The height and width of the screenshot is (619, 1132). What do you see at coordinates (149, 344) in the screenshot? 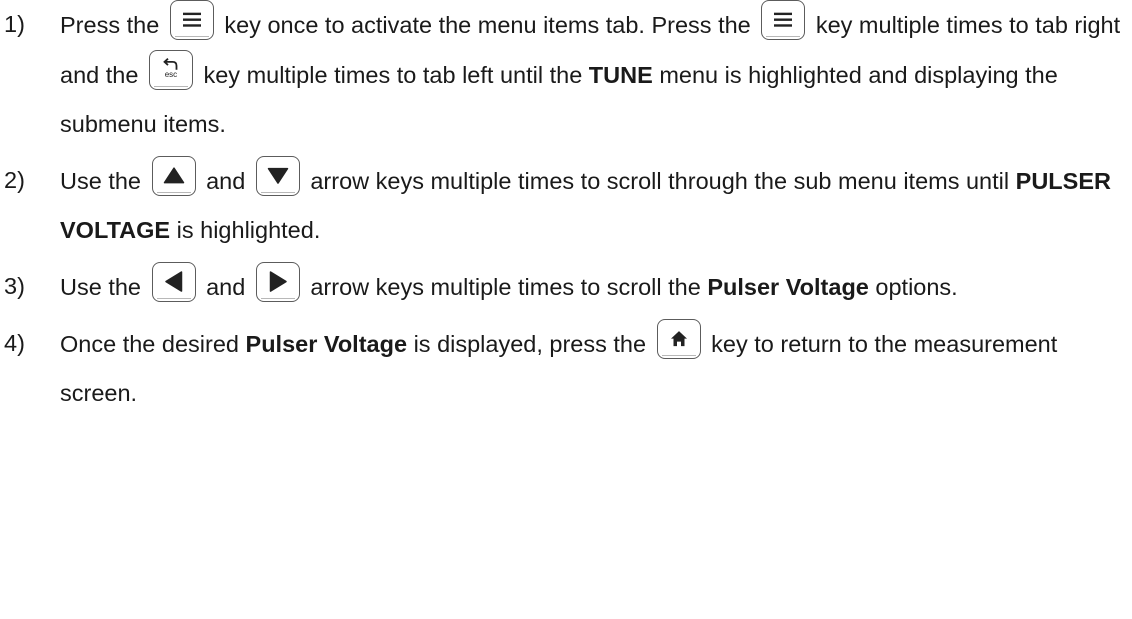
I see `step-text: Once the desired` at bounding box center [149, 344].